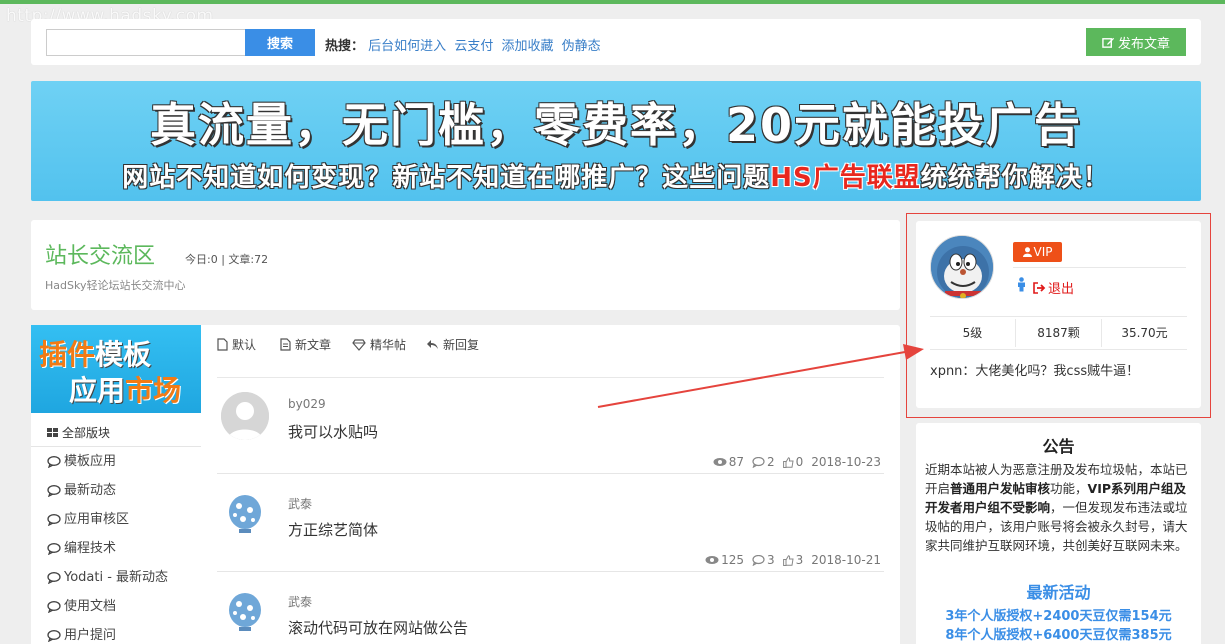 The height and width of the screenshot is (644, 1225). I want to click on sidebar-item-review: 应用审核区, so click(116, 519).